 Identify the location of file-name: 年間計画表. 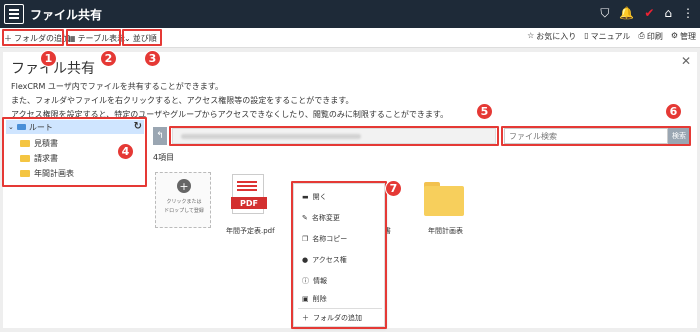
(445, 231).